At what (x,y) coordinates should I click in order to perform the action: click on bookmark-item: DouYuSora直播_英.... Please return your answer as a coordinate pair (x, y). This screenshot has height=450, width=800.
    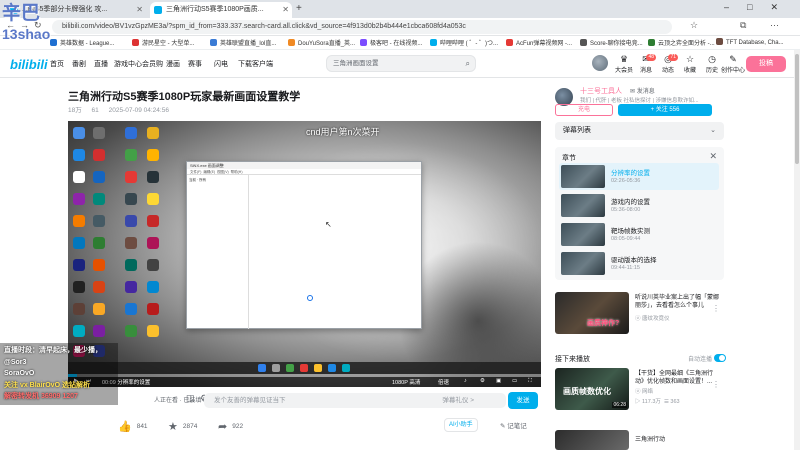
    Looking at the image, I should click on (321, 42).